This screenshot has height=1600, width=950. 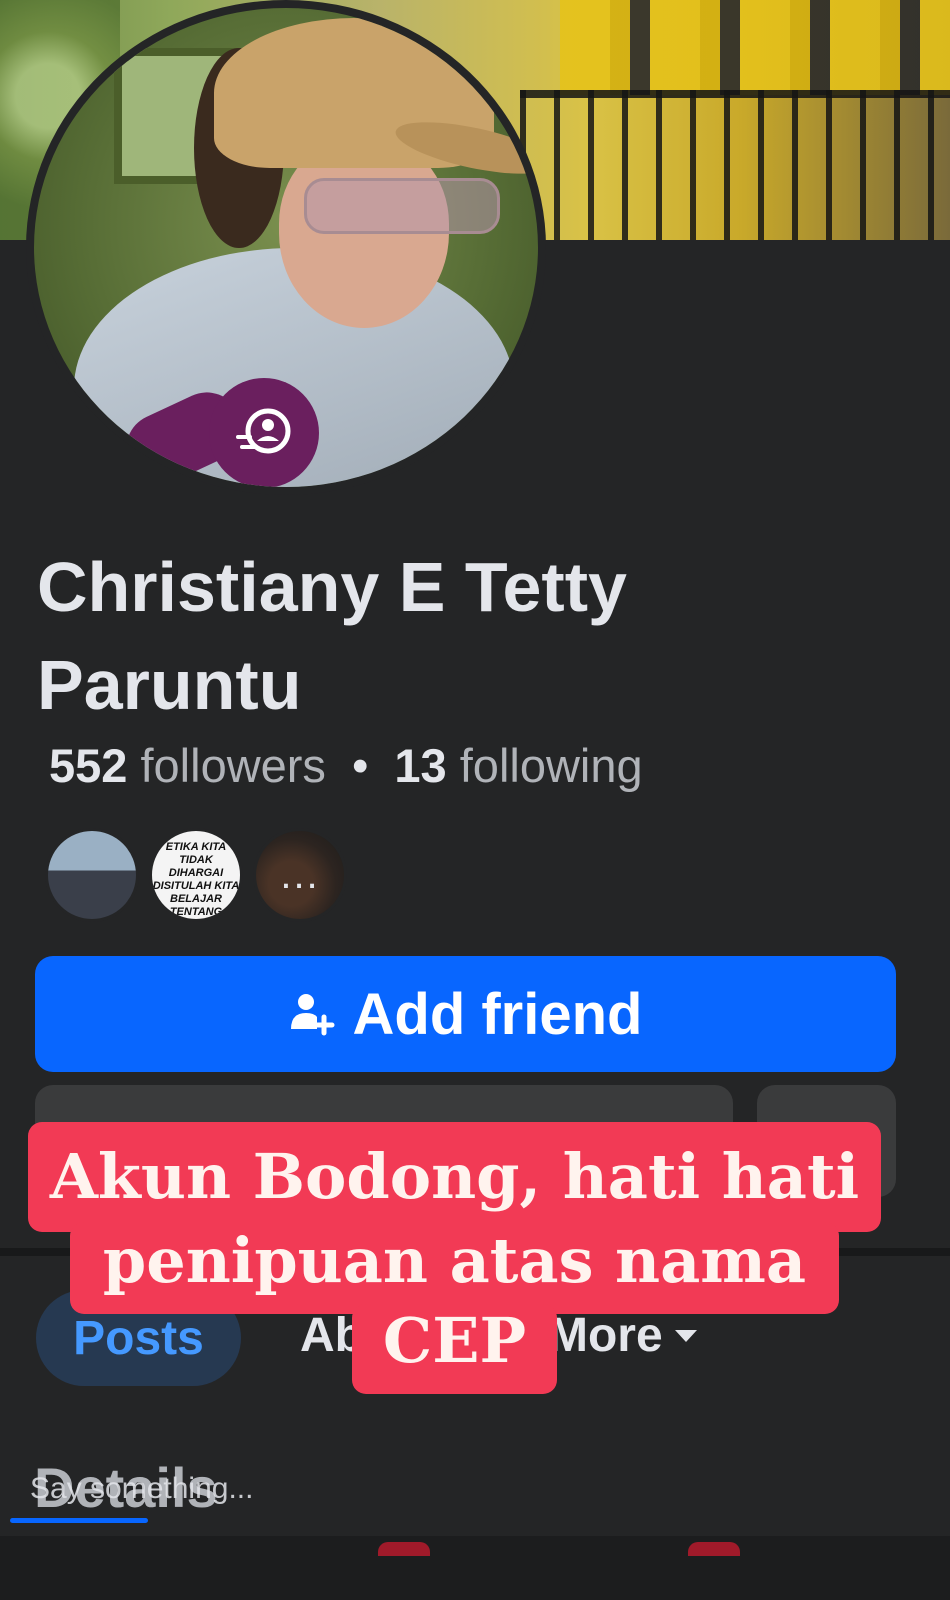 I want to click on follow-stats: 552 followers • 13 following, so click(x=346, y=766).